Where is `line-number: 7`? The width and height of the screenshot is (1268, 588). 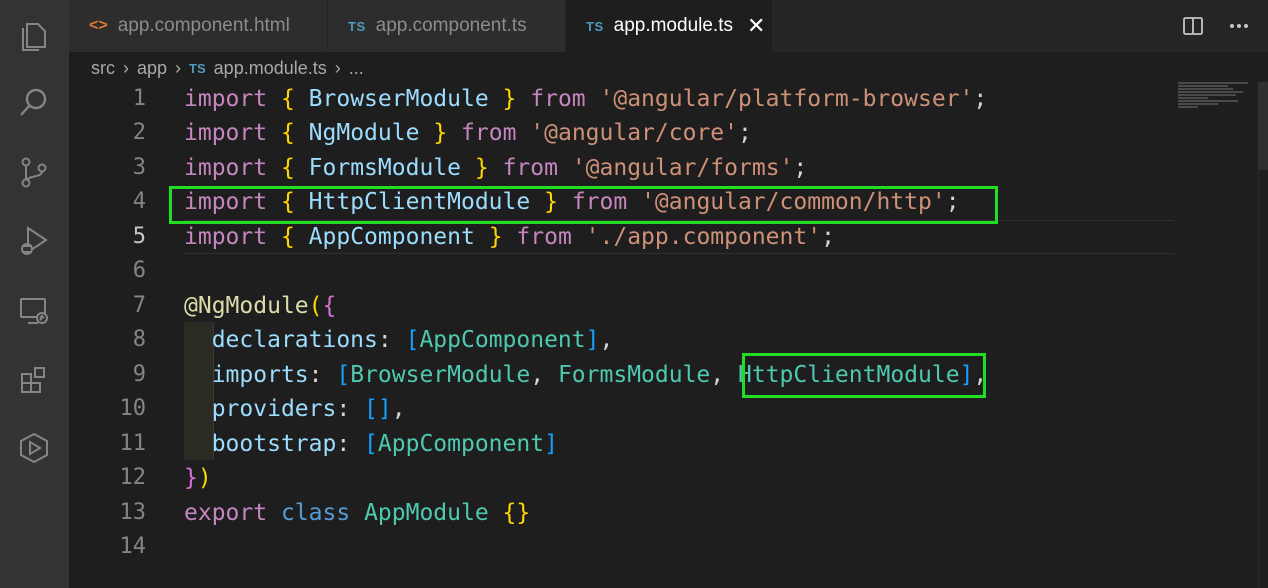 line-number: 7 is located at coordinates (139, 305).